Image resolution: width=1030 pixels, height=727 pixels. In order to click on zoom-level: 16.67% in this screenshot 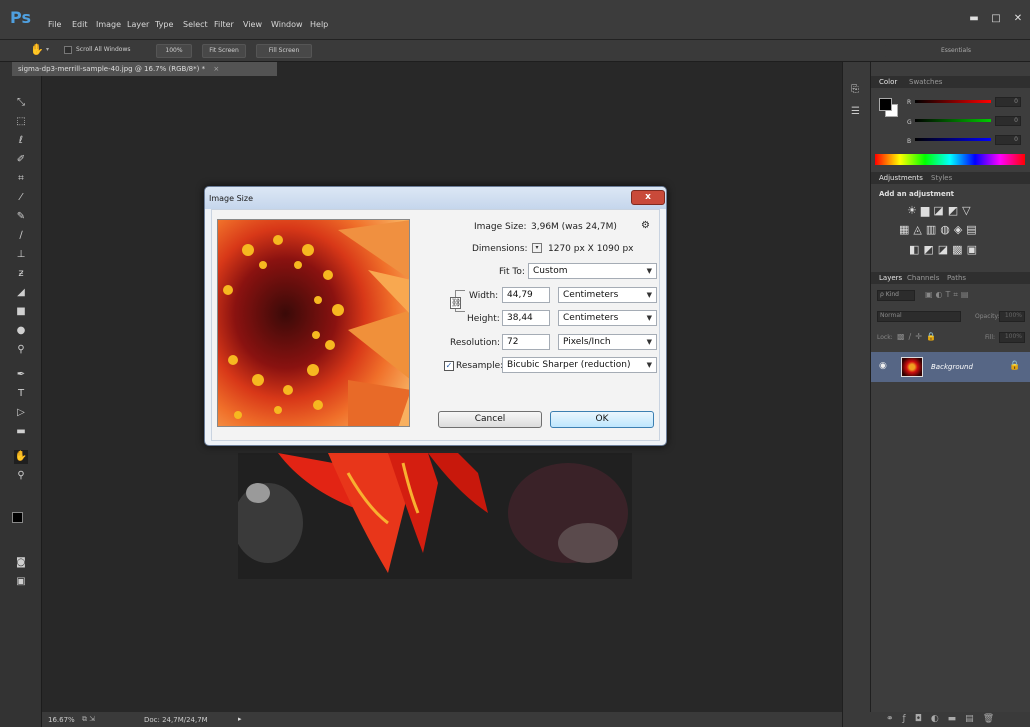, I will do `click(61, 720)`.